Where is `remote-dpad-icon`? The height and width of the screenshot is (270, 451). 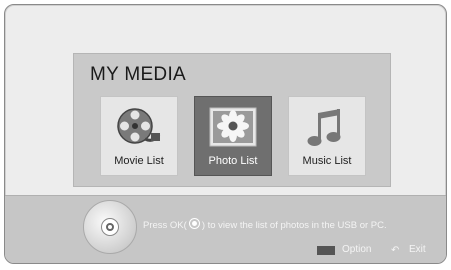 remote-dpad-icon is located at coordinates (110, 227).